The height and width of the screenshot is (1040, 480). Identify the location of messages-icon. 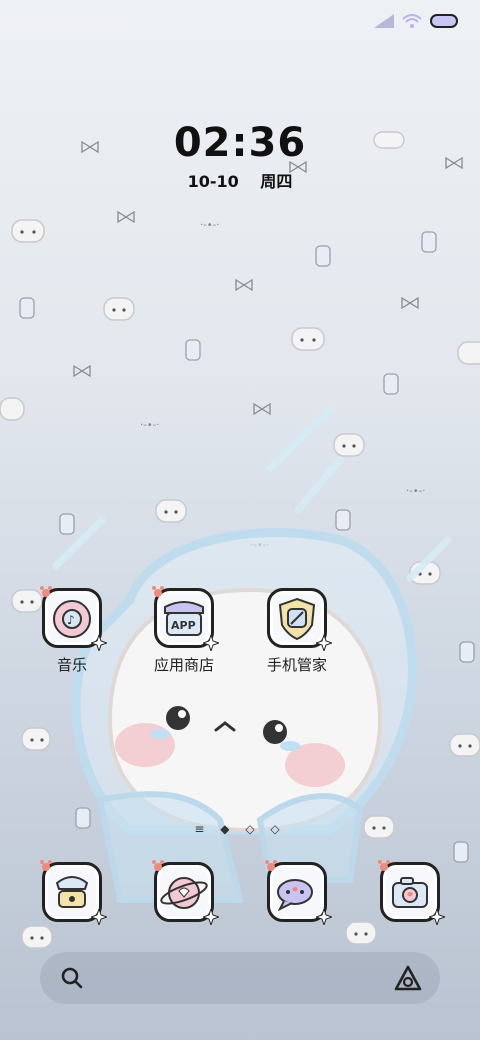
(298, 892).